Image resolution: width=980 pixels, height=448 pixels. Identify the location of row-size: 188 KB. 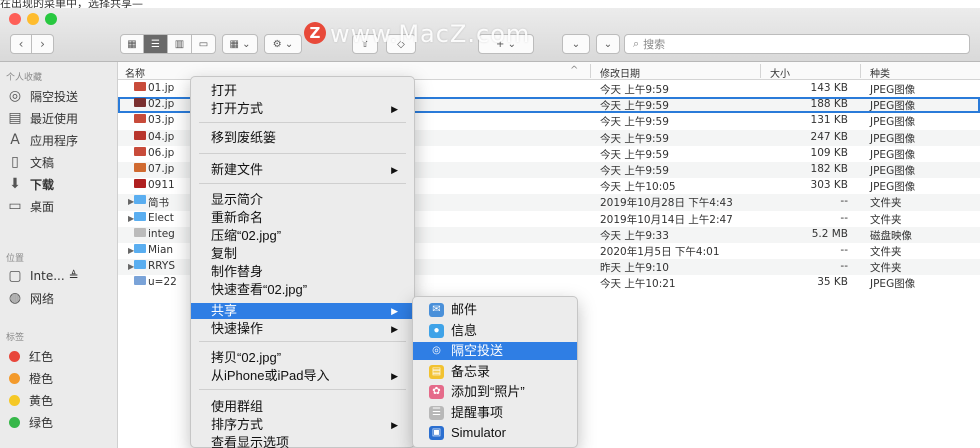
(829, 104).